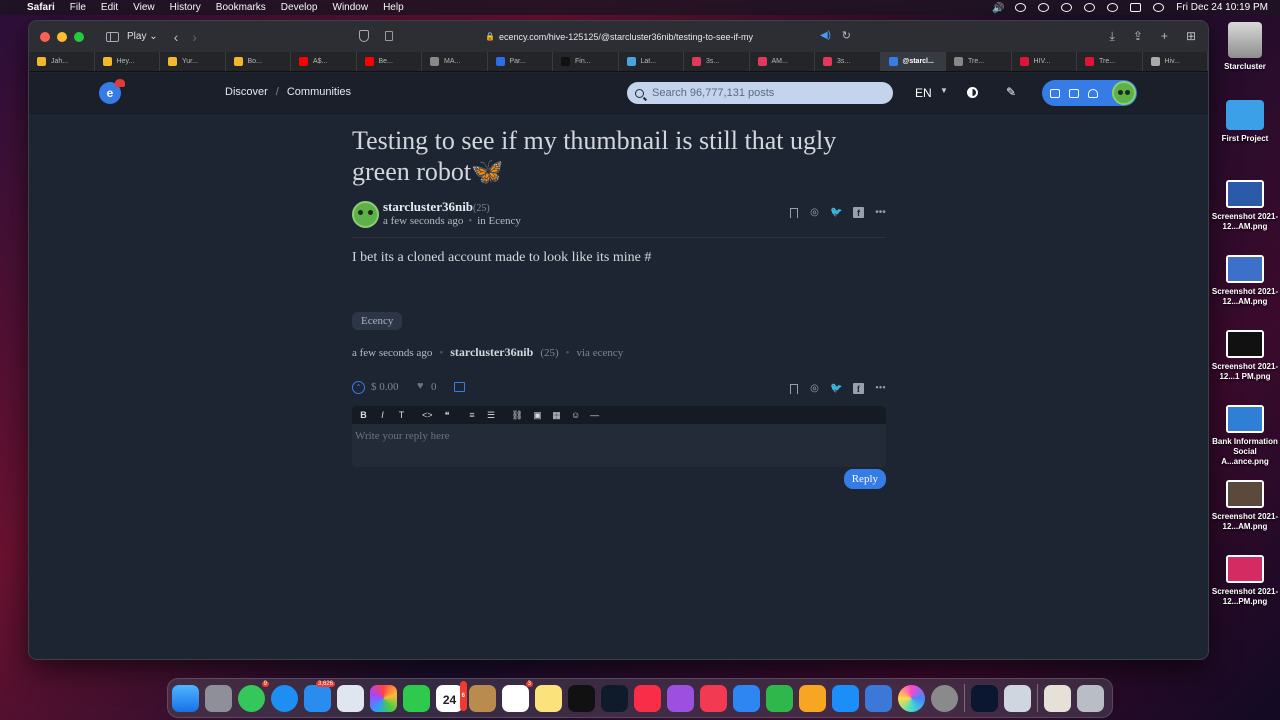  I want to click on downloads-icon: ⤓, so click(1112, 36).